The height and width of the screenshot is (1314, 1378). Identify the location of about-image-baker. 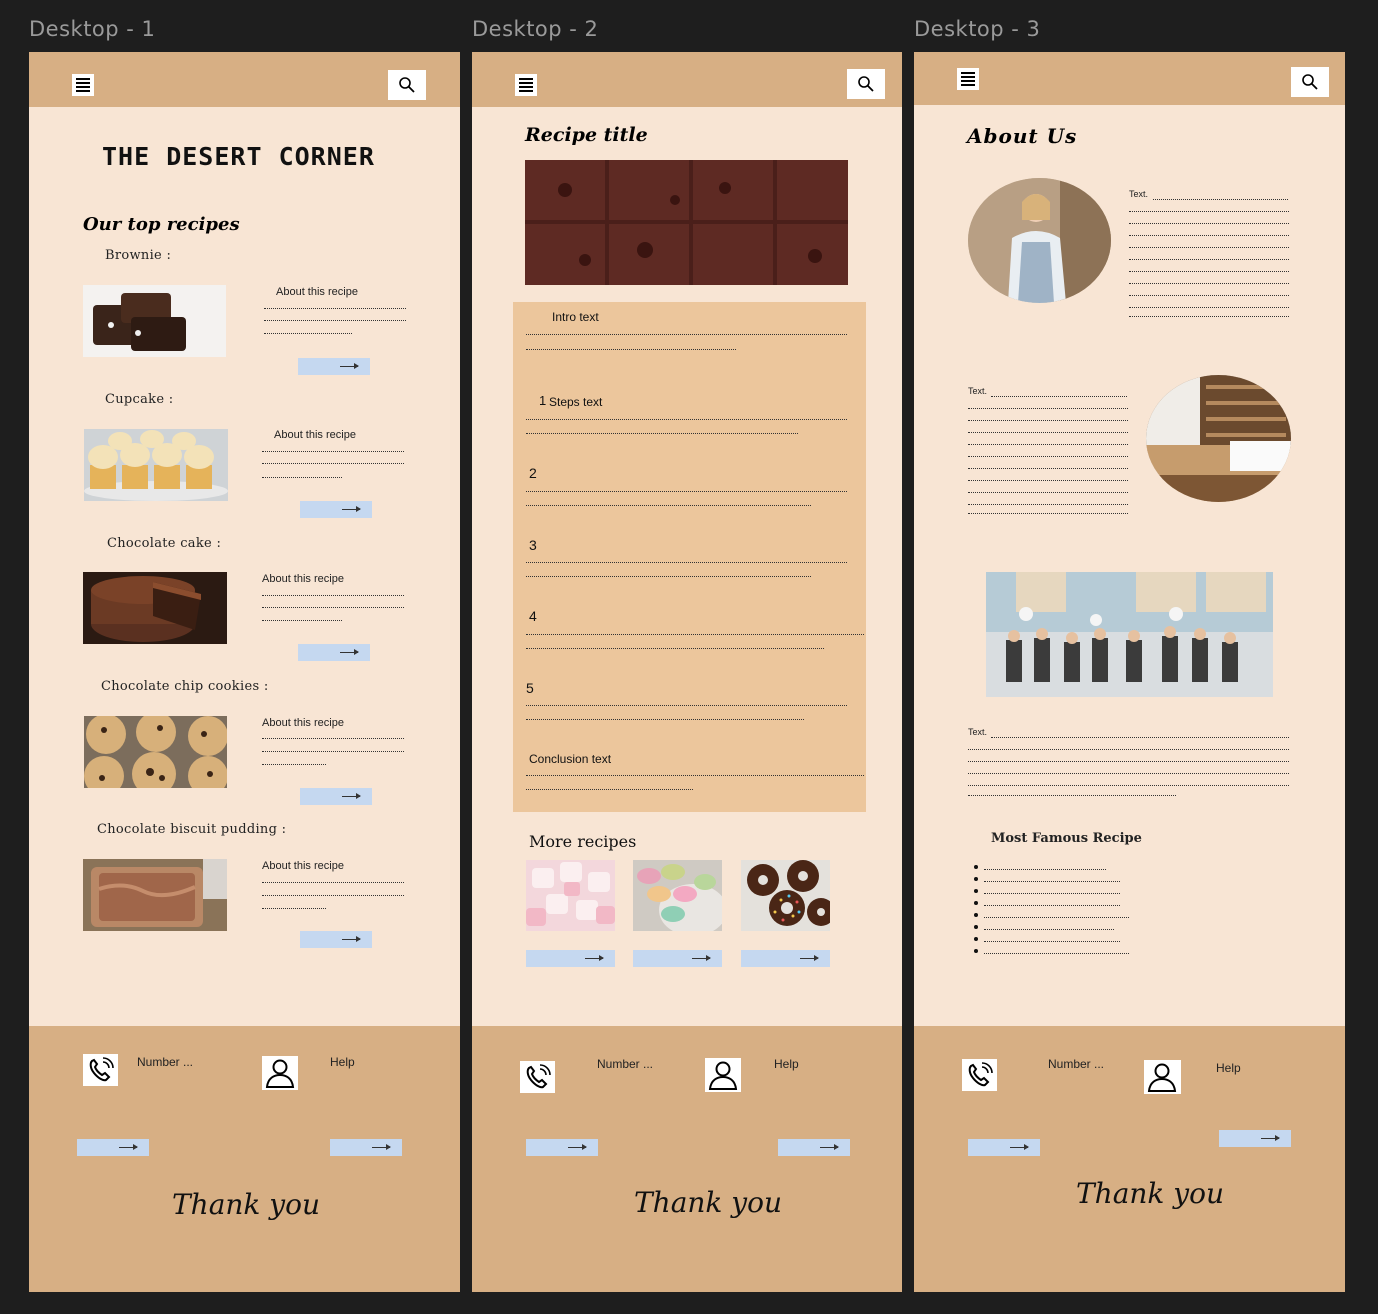
(1039, 240).